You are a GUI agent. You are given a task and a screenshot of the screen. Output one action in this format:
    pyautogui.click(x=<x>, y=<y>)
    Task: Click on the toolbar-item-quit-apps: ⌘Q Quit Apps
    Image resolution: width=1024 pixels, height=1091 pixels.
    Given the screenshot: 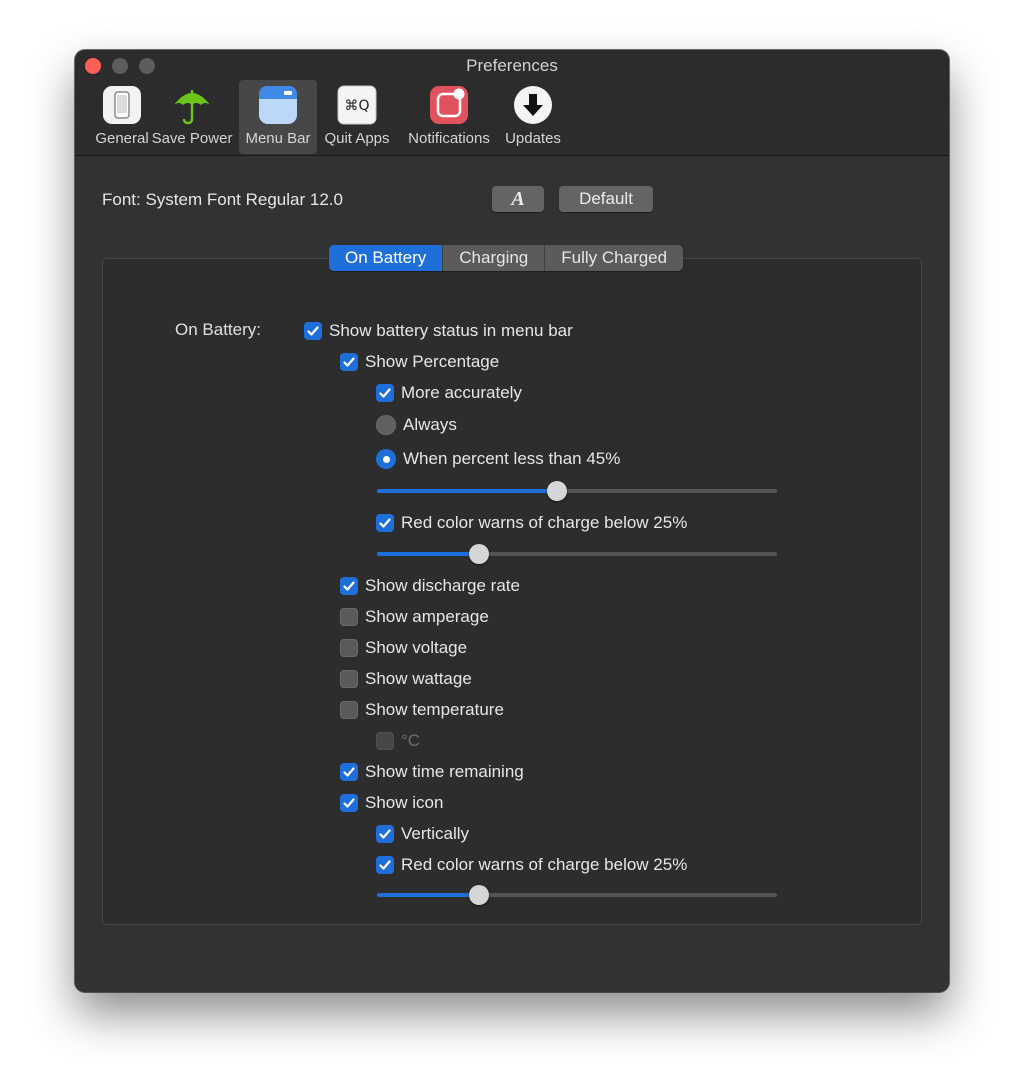 What is the action you would take?
    pyautogui.click(x=357, y=117)
    